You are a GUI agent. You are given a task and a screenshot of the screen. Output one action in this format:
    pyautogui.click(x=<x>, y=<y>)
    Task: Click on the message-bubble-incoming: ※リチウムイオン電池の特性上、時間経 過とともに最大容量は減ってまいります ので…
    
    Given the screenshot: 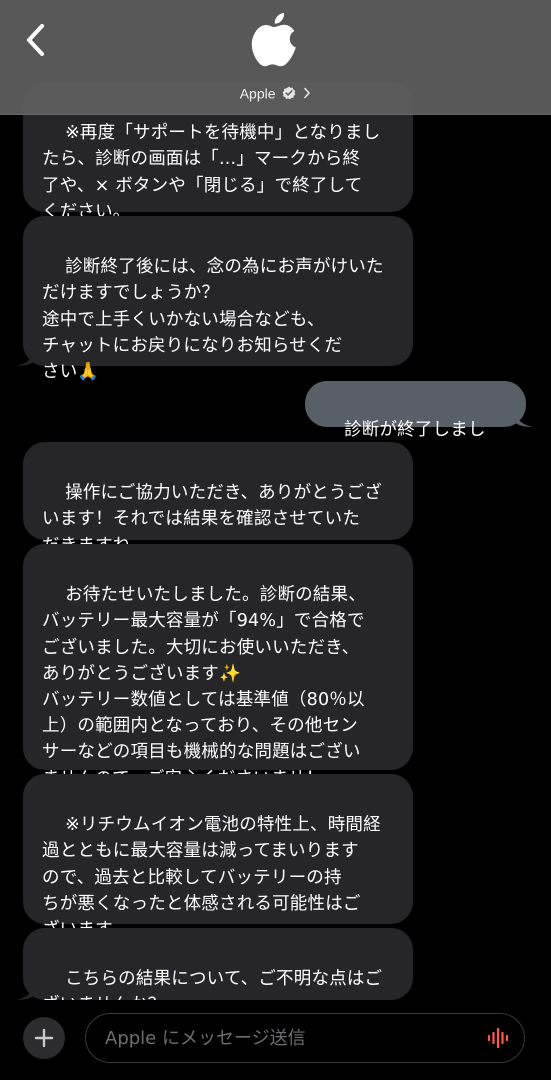 What is the action you would take?
    pyautogui.click(x=218, y=857)
    